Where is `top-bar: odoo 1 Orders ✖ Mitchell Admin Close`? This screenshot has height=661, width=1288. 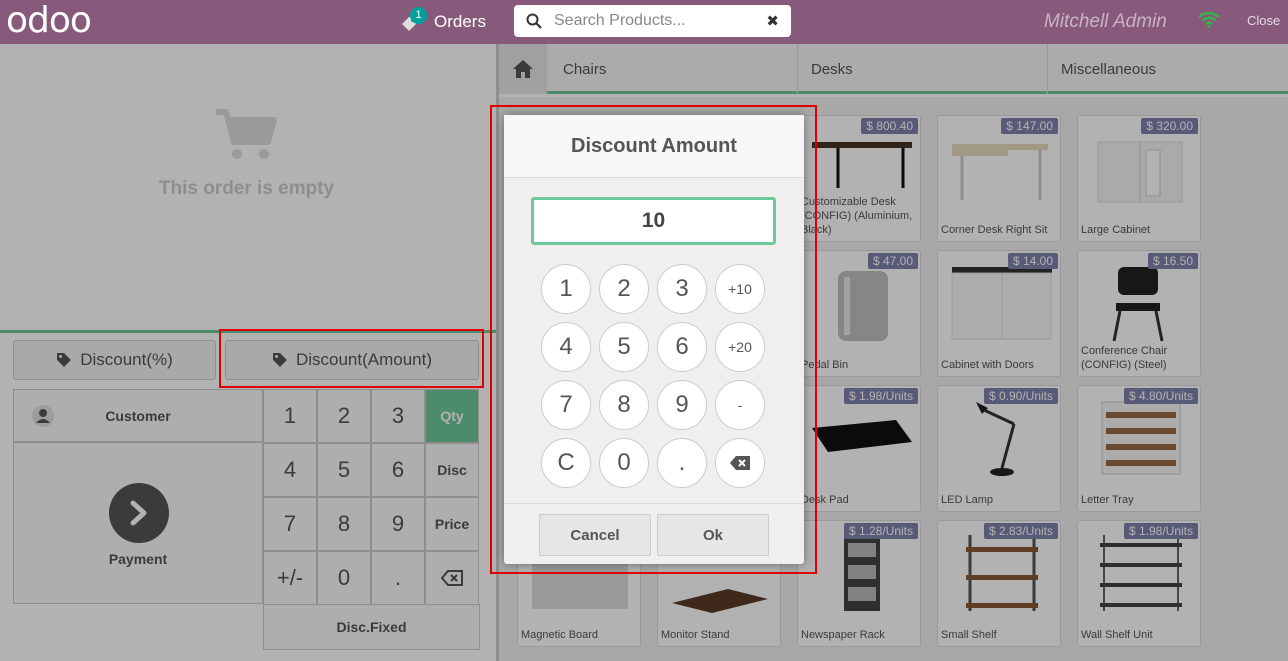 top-bar: odoo 1 Orders ✖ Mitchell Admin Close is located at coordinates (644, 22).